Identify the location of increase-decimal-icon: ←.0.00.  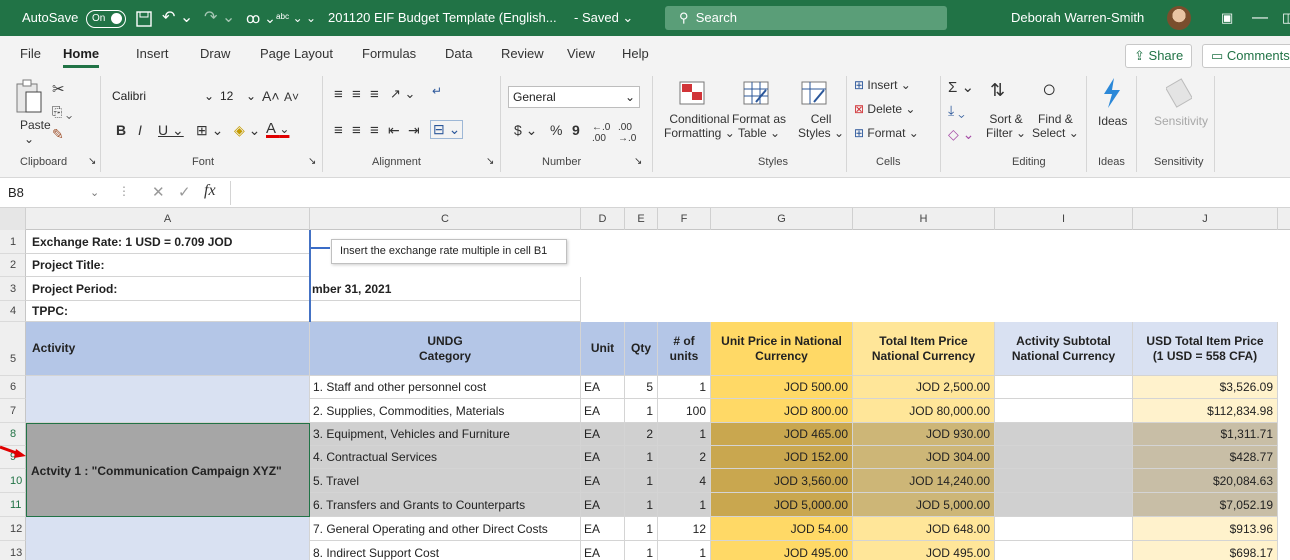
(601, 133).